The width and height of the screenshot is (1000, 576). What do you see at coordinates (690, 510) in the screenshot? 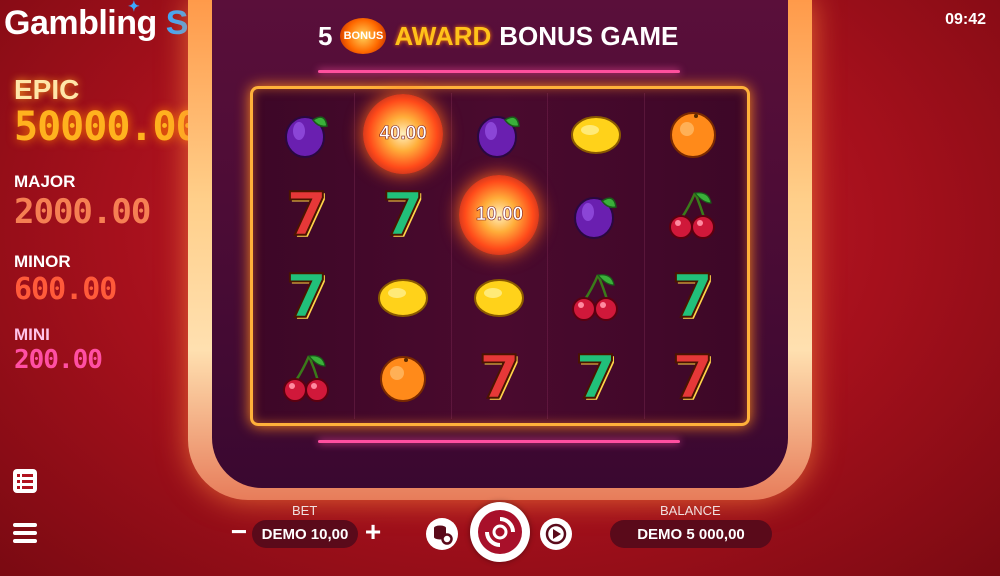
I see `balance-label: BALANCE` at bounding box center [690, 510].